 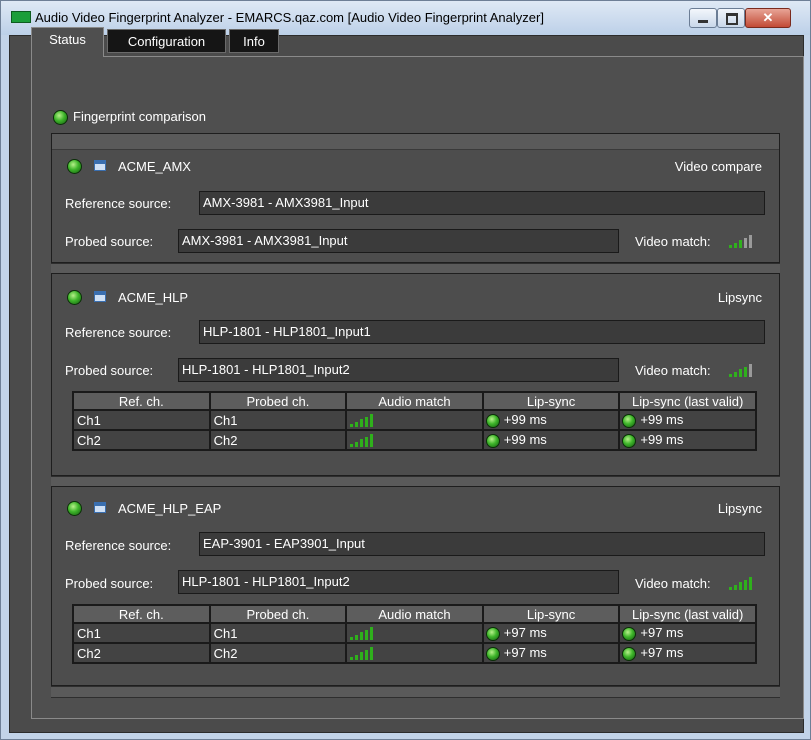 I want to click on lipsync-last-led, so click(x=629, y=653).